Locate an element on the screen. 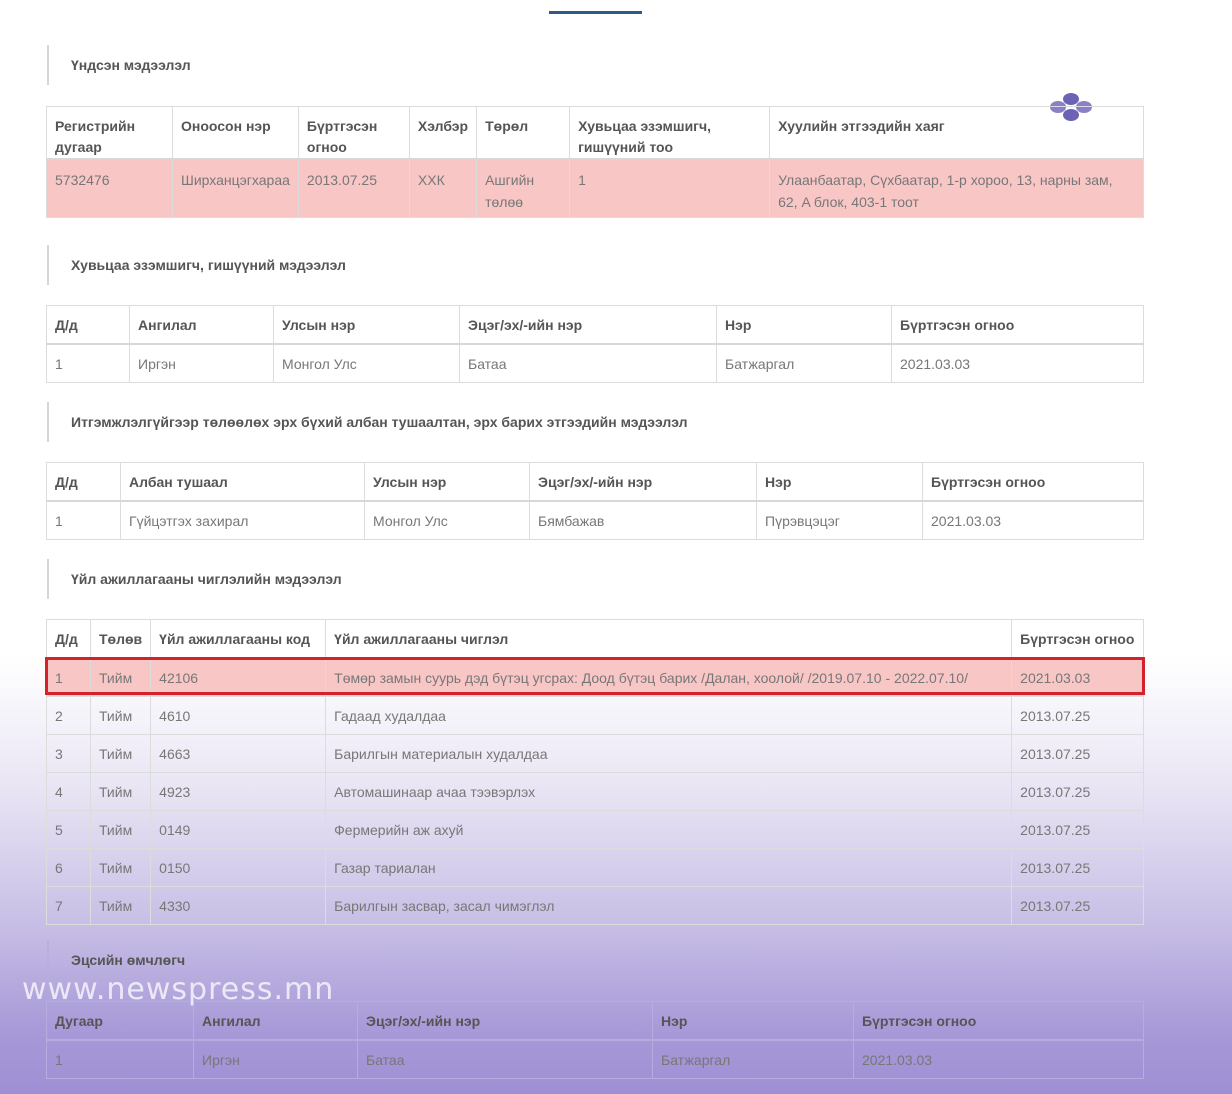  table-row: 6 Тийм 0150 Газар тариалан 2013.07.25 is located at coordinates (595, 867).